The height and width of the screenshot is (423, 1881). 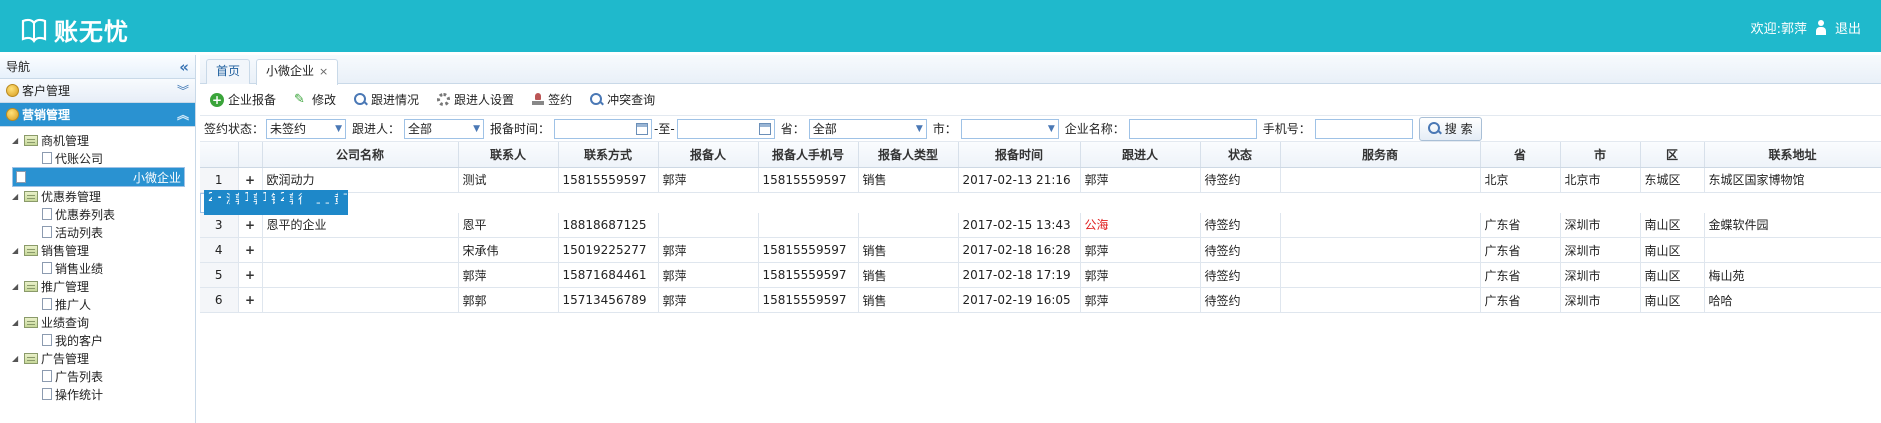 I want to click on column-header: 状态, so click(x=1240, y=155).